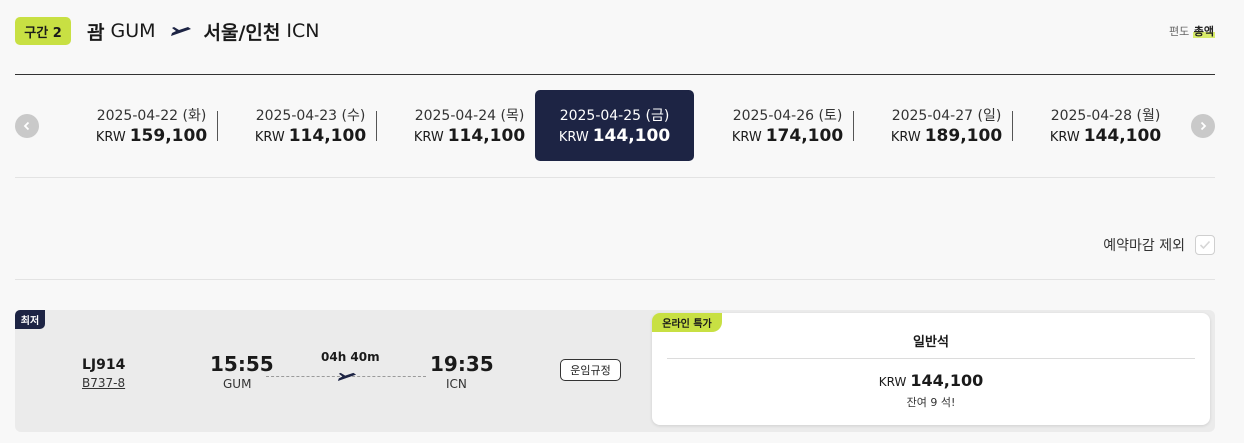 The height and width of the screenshot is (443, 1244). What do you see at coordinates (590, 370) in the screenshot?
I see `fare-rules-button: 운임규정` at bounding box center [590, 370].